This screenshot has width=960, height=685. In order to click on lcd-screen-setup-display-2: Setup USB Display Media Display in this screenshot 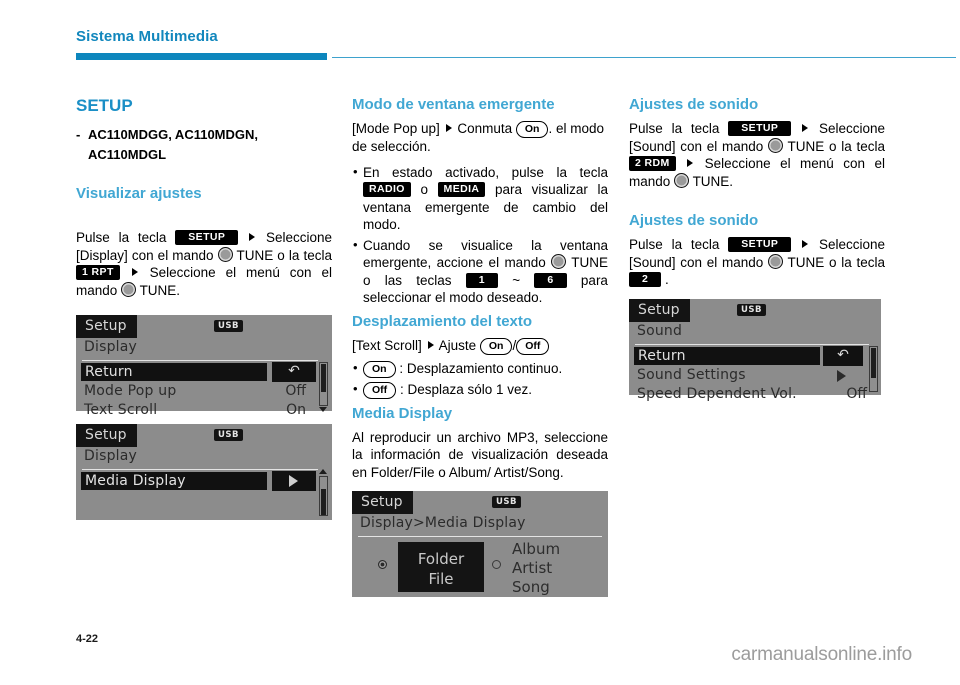, I will do `click(204, 472)`.